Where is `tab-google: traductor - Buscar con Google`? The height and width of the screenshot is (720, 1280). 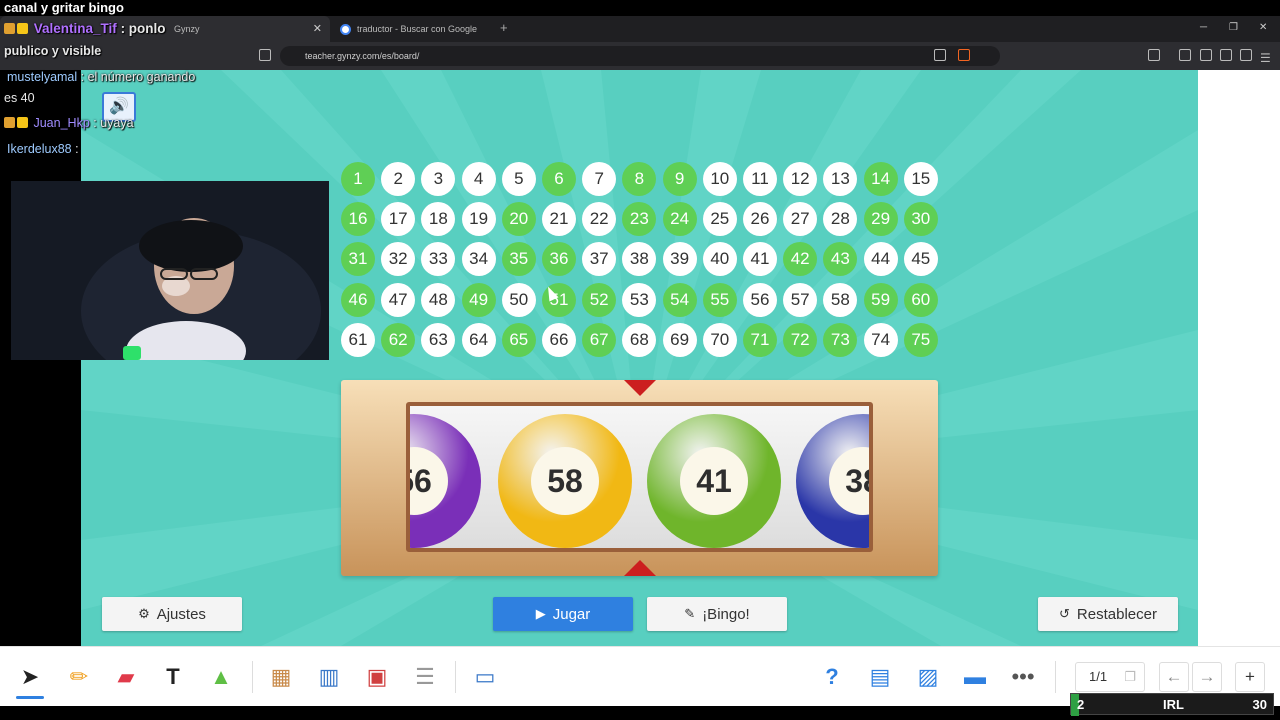 tab-google: traductor - Buscar con Google is located at coordinates (411, 29).